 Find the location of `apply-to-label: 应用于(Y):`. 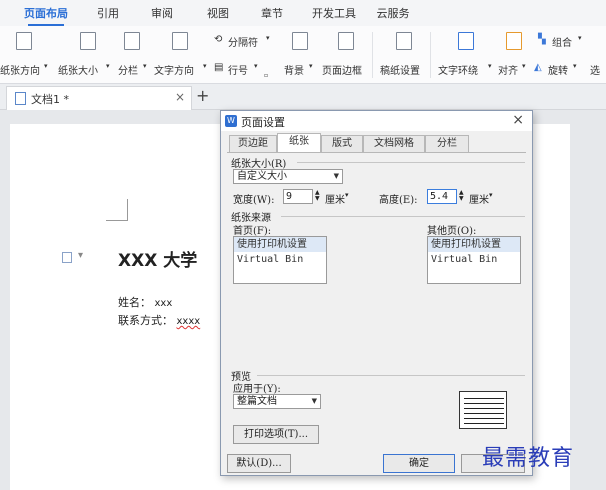

apply-to-label: 应用于(Y): is located at coordinates (257, 389).